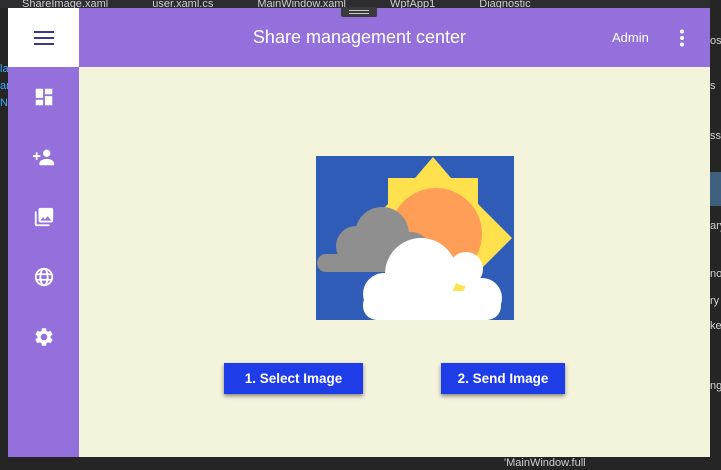 This screenshot has height=470, width=721. I want to click on ide-bottom-panel: 'MainWindow.full, so click(360, 463).